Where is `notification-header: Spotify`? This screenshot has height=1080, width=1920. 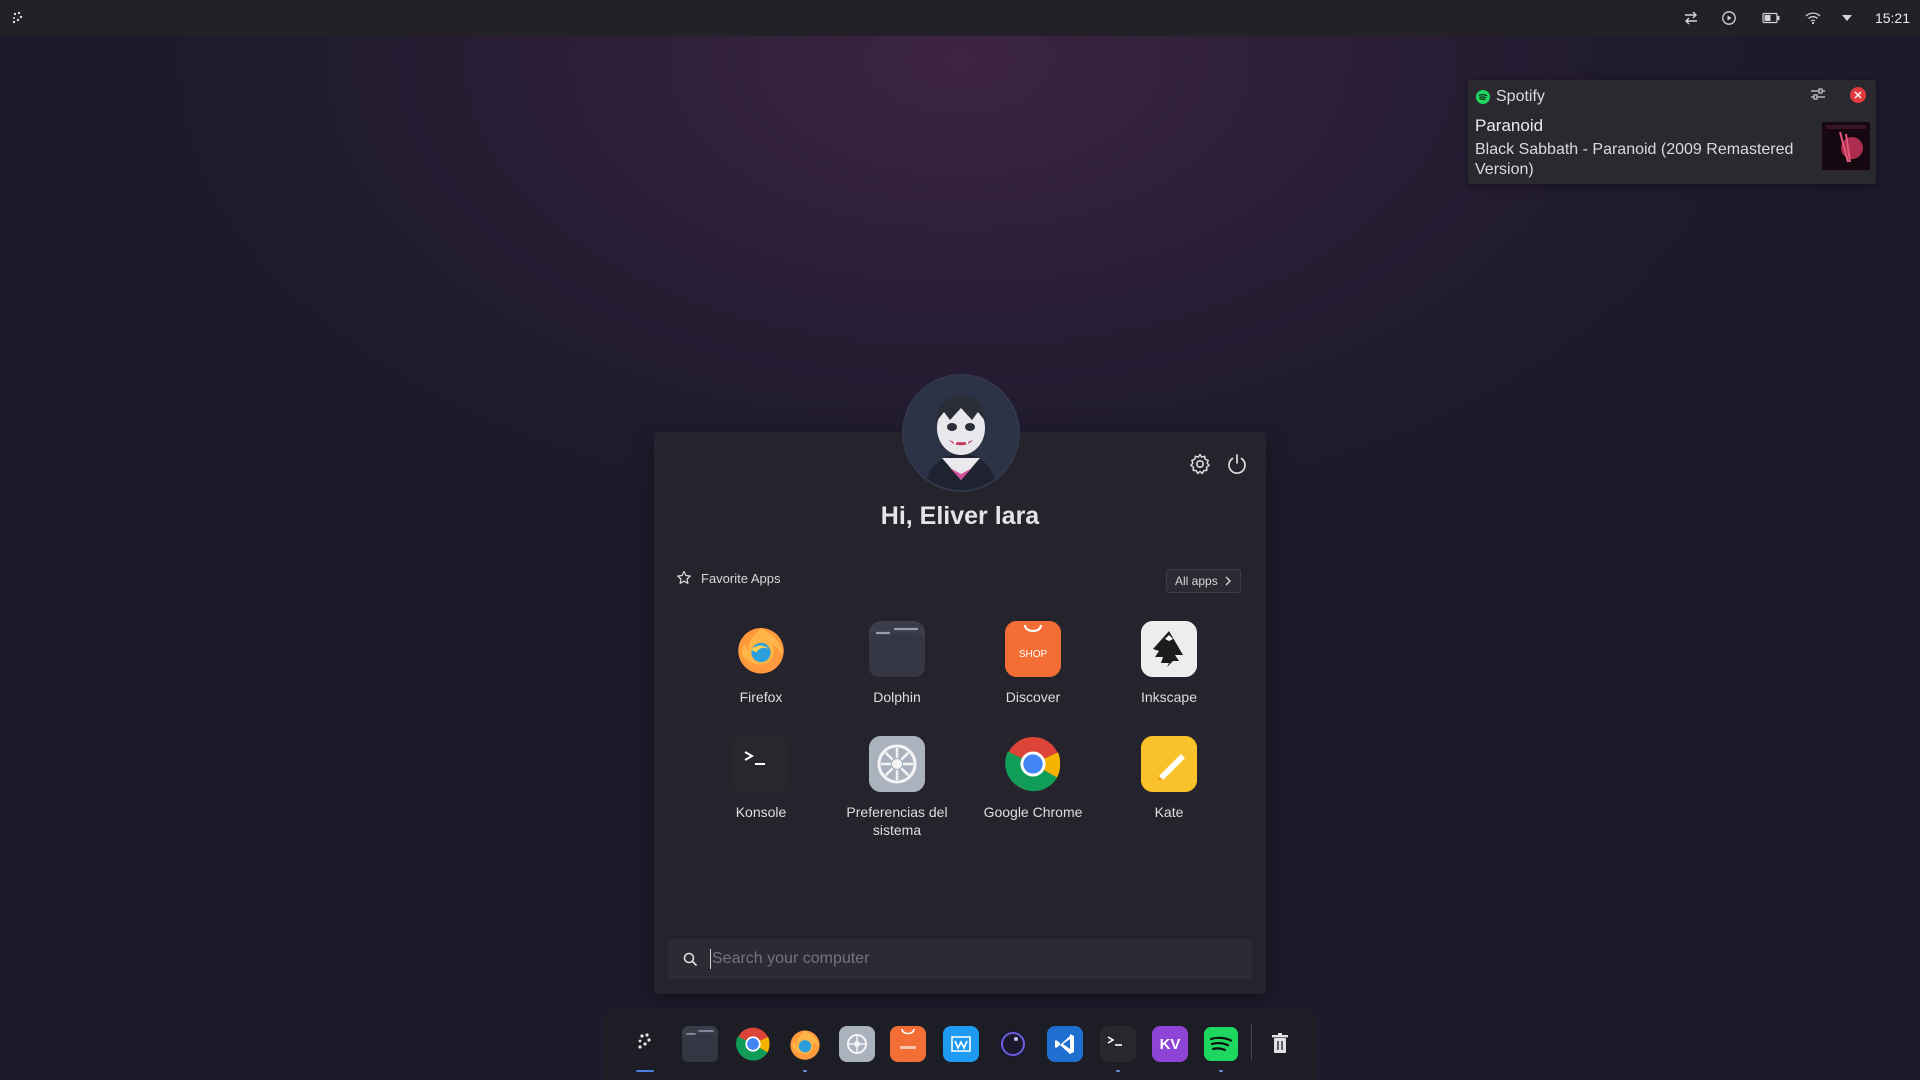
notification-header: Spotify is located at coordinates (1510, 97).